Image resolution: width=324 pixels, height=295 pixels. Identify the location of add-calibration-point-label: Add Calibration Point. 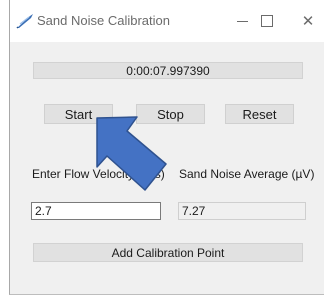
(168, 252).